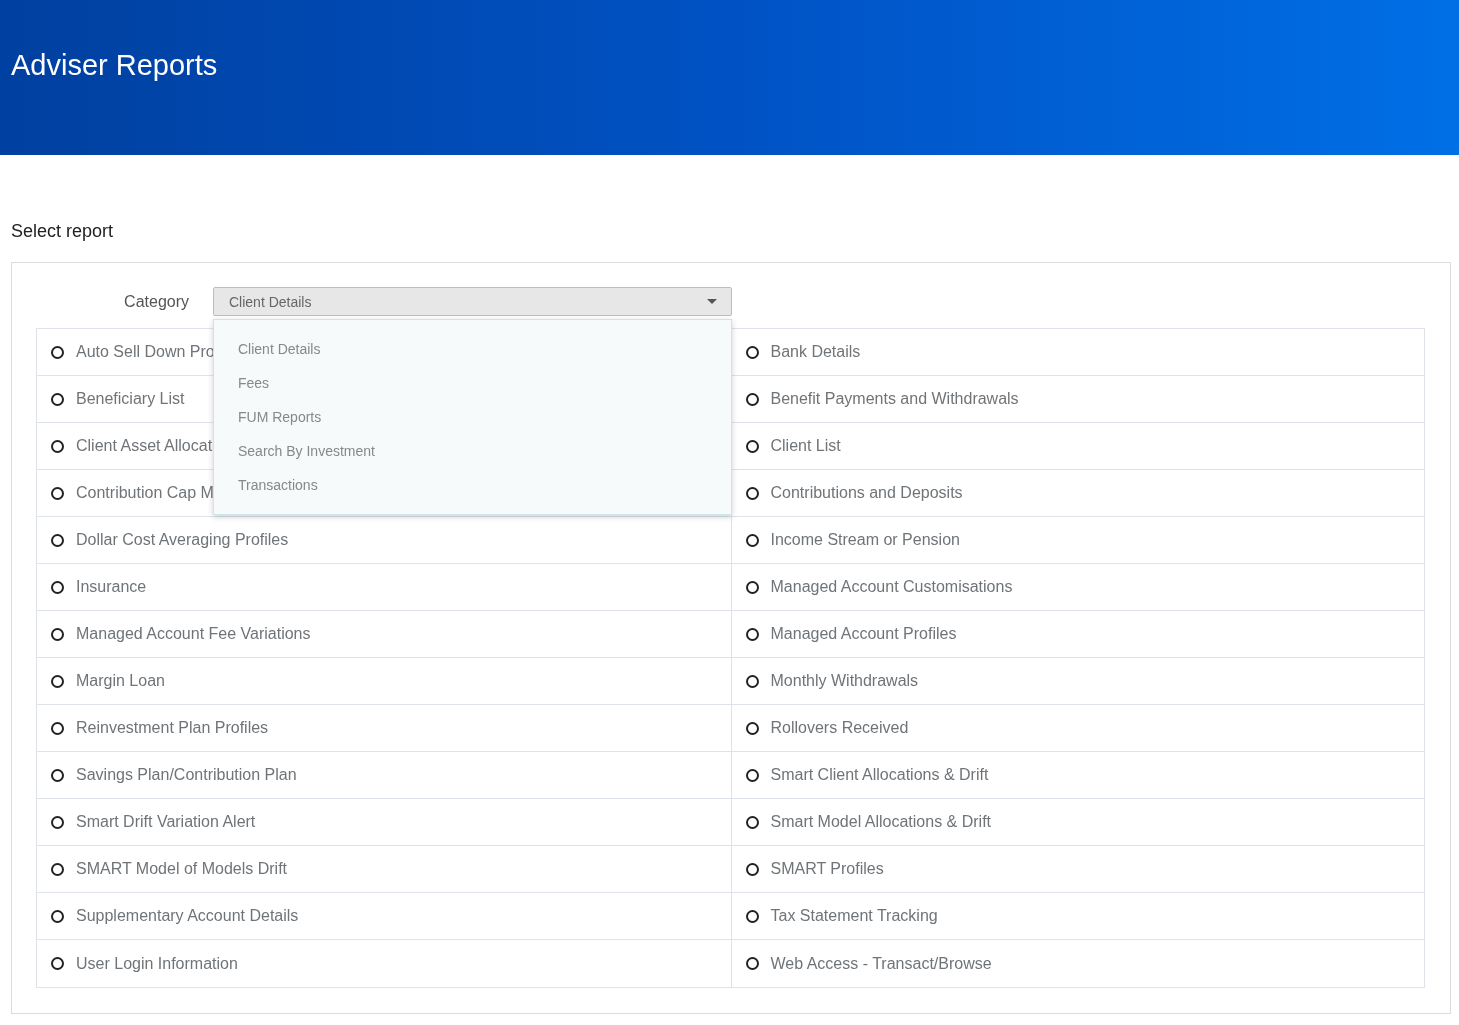 Image resolution: width=1459 pixels, height=1025 pixels. Describe the element at coordinates (130, 399) in the screenshot. I see `report-label: Beneficiary List` at that location.